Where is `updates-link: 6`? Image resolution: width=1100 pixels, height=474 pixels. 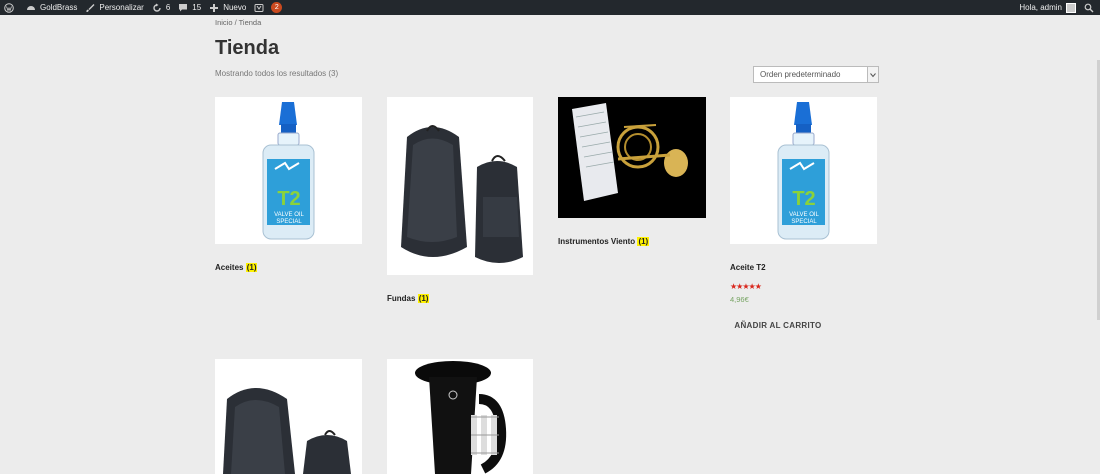 updates-link: 6 is located at coordinates (161, 7).